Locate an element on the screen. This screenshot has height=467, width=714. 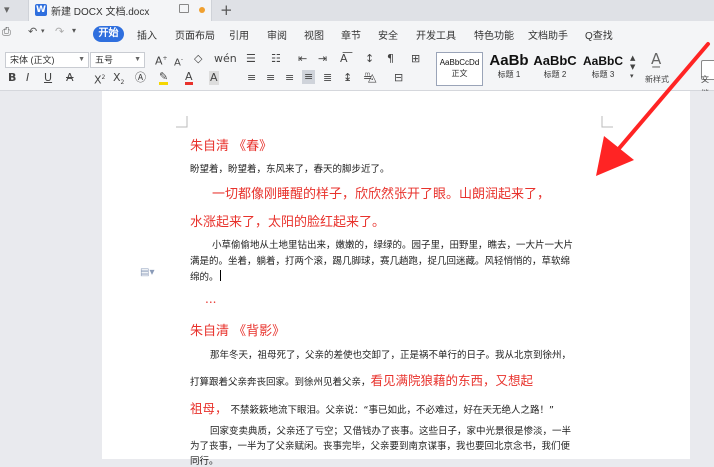
heading-back-view: 朱自清 《背影》 is located at coordinates (237, 329).